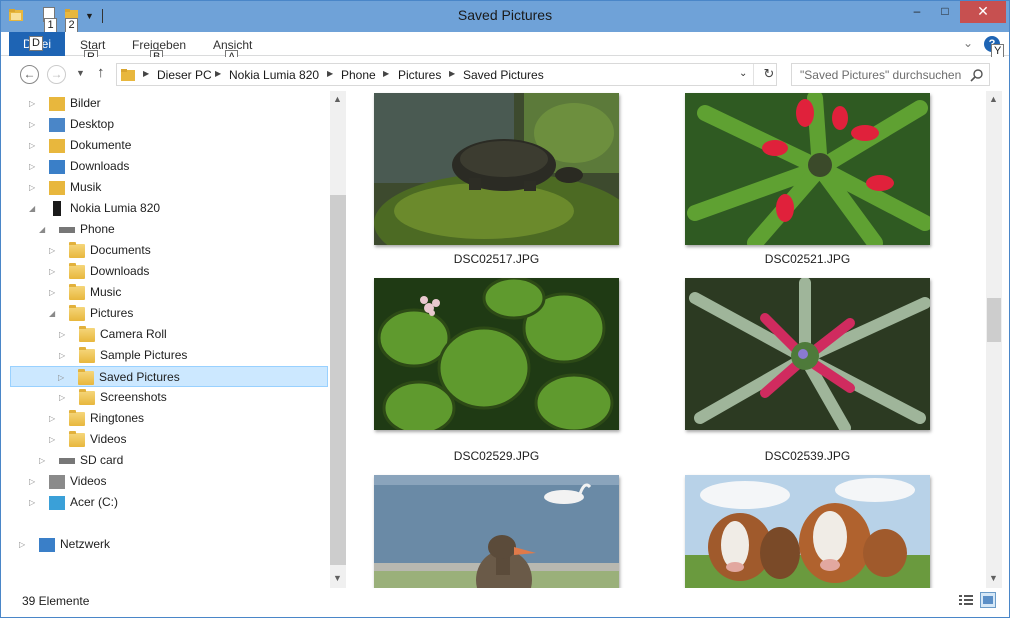 Image resolution: width=1010 pixels, height=618 pixels. Describe the element at coordinates (496, 259) in the screenshot. I see `file-name: DSC02517.JPG` at that location.